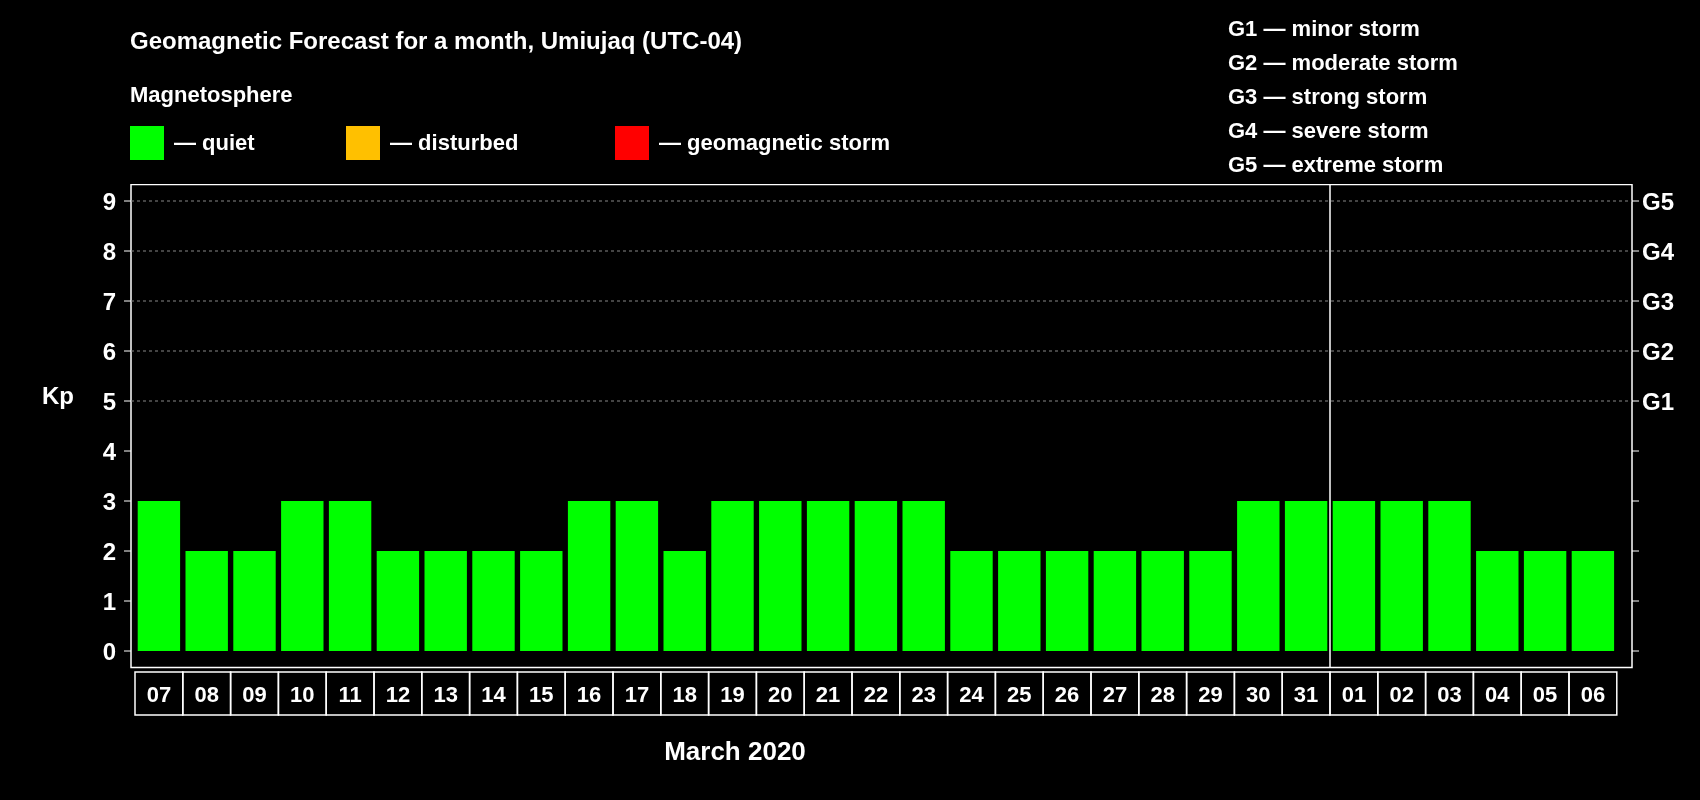 This screenshot has width=1700, height=800. I want to click on x-tick-label: 23, so click(923, 694).